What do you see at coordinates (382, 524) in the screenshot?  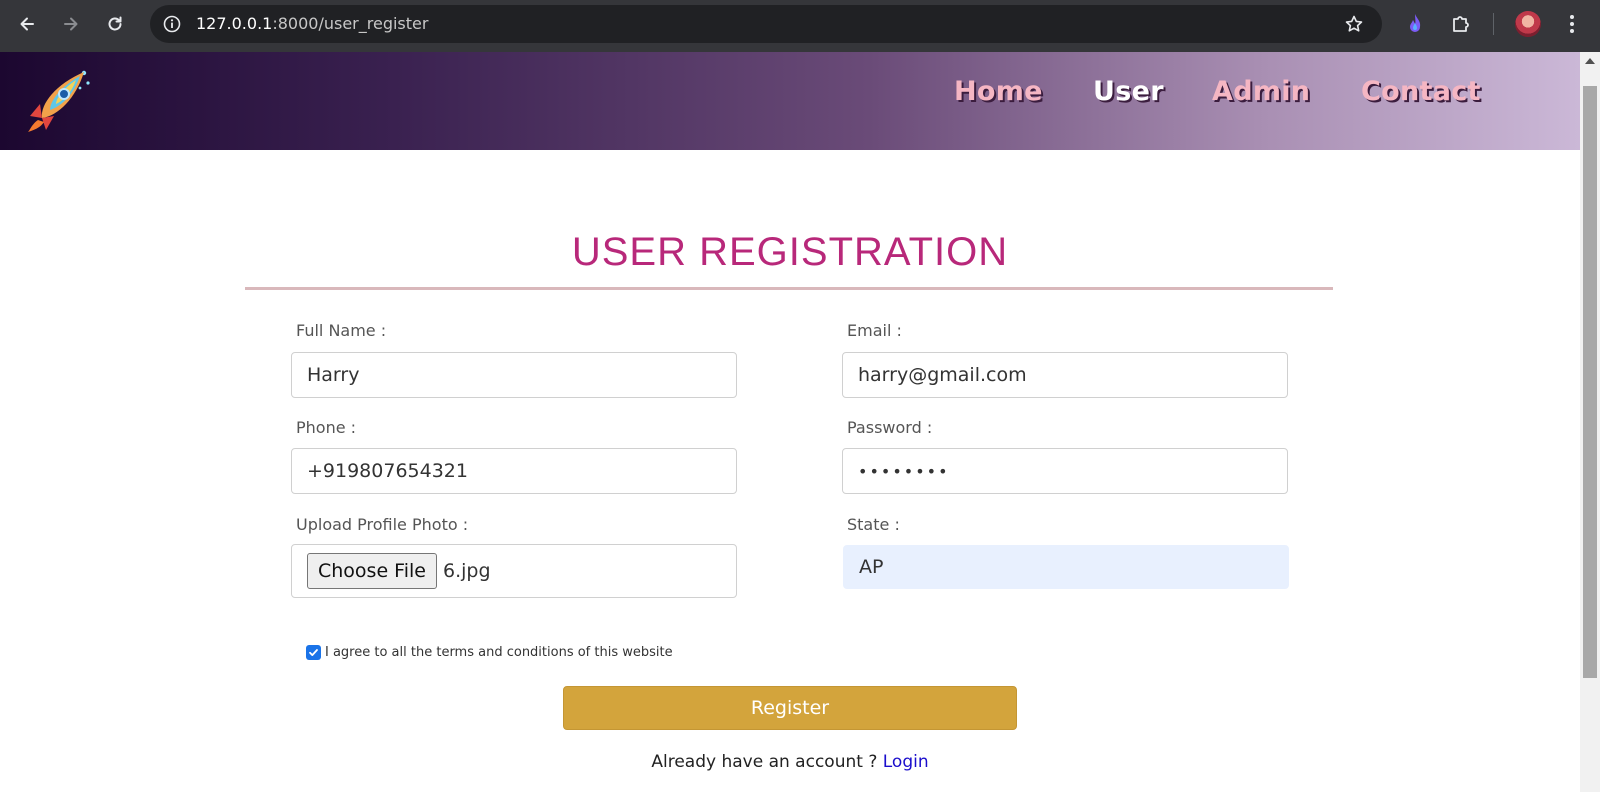 I see `profile-photo-label: Upload Profile Photo :` at bounding box center [382, 524].